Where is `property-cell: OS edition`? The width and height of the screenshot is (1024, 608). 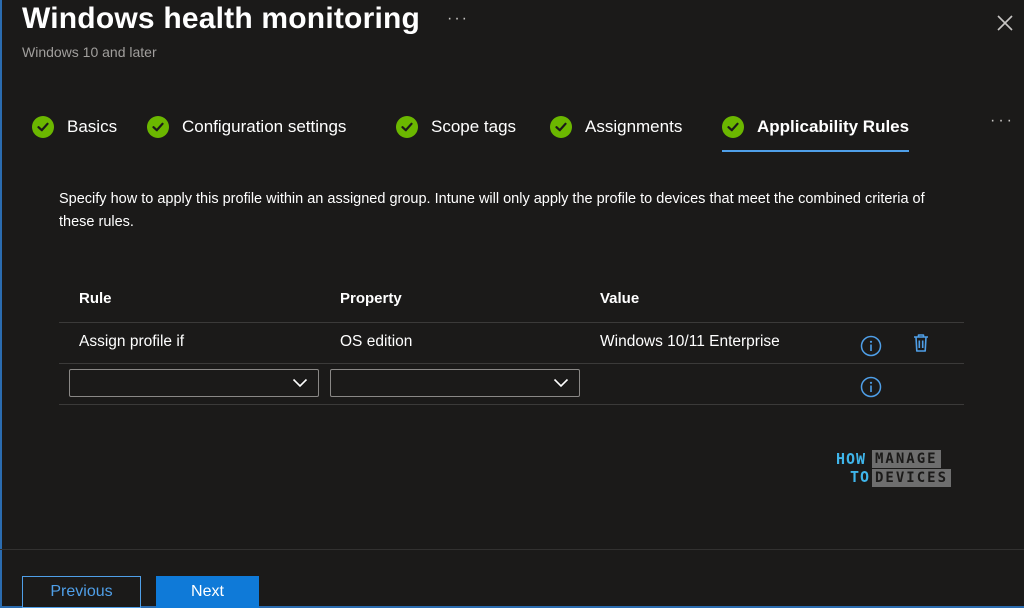 property-cell: OS edition is located at coordinates (376, 341).